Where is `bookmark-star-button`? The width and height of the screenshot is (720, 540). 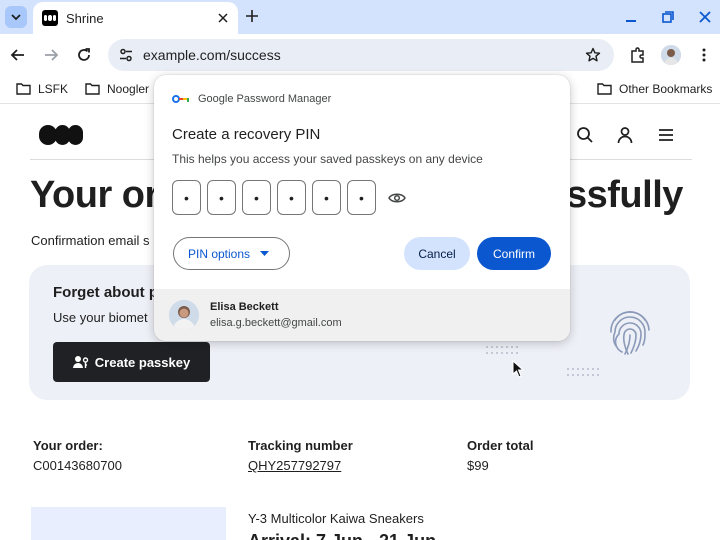
bookmark-star-button is located at coordinates (593, 55).